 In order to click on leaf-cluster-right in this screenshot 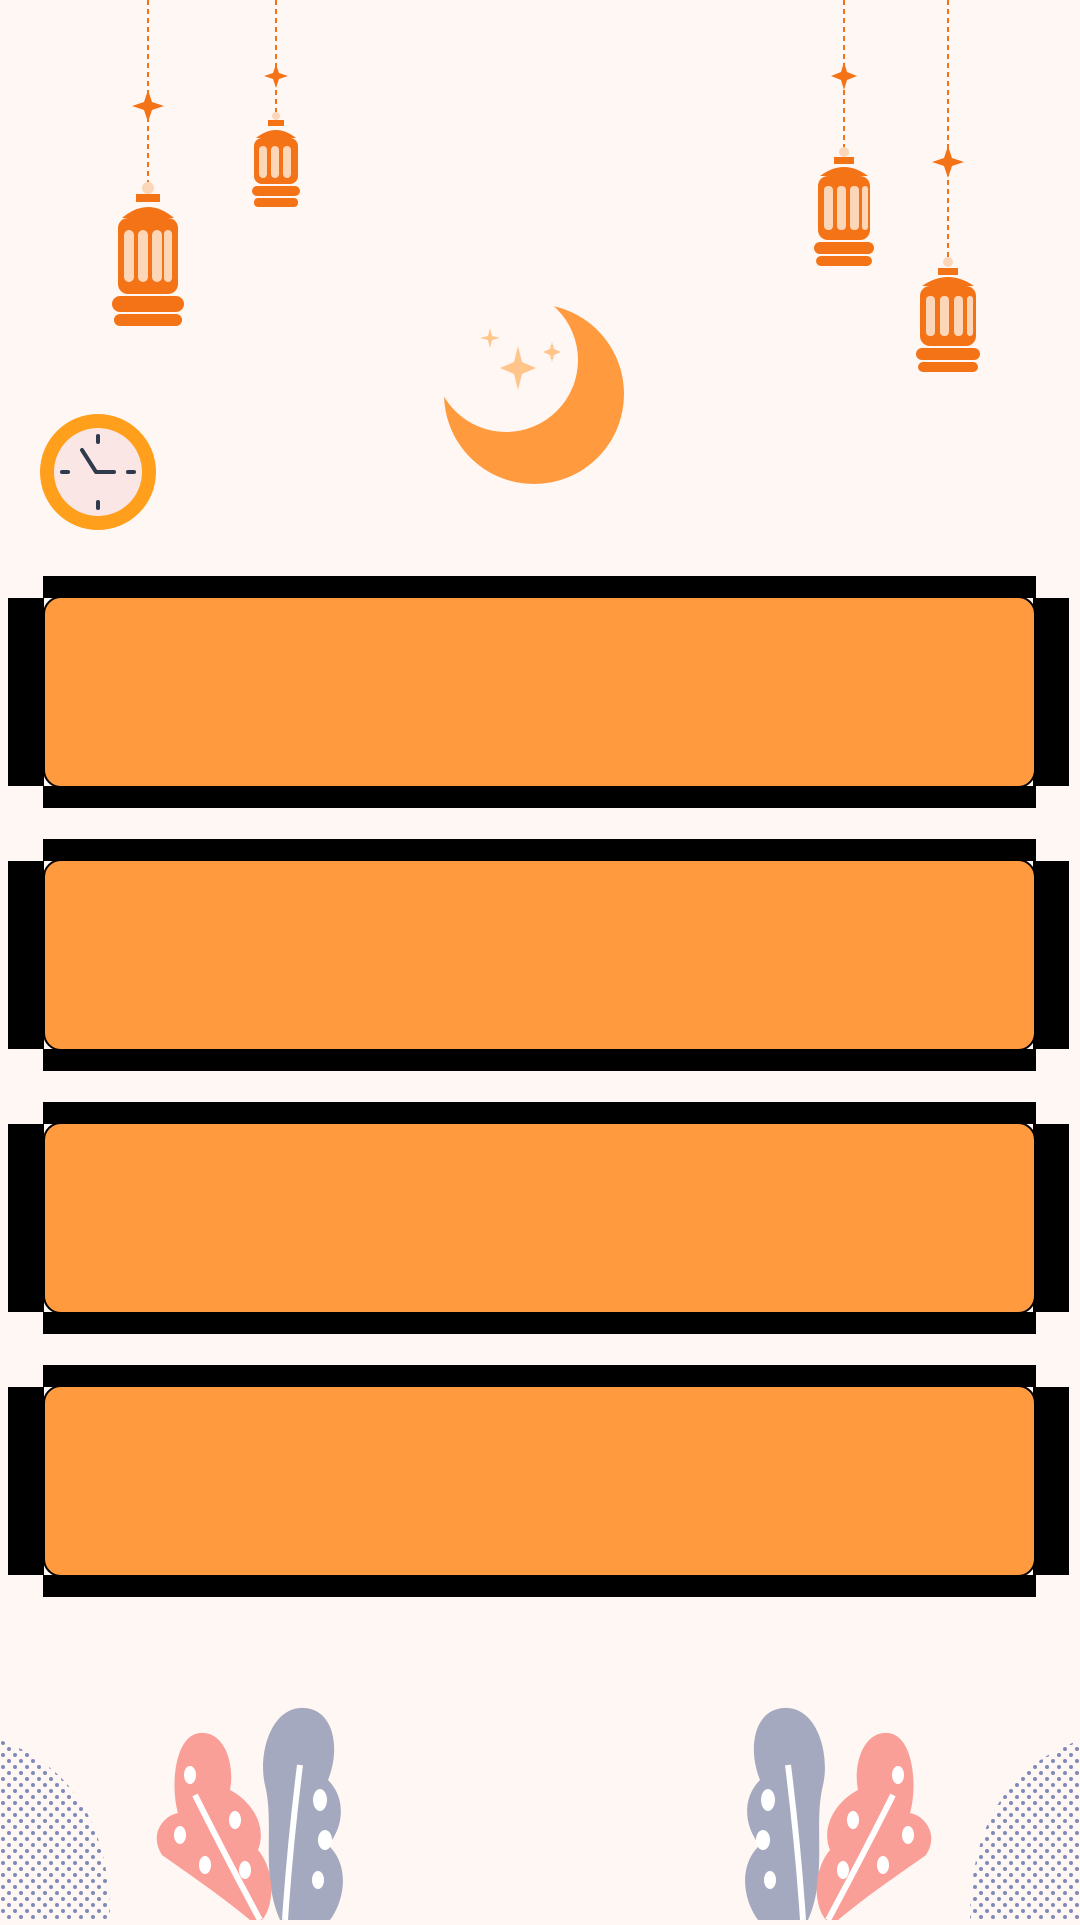, I will do `click(818, 1813)`.